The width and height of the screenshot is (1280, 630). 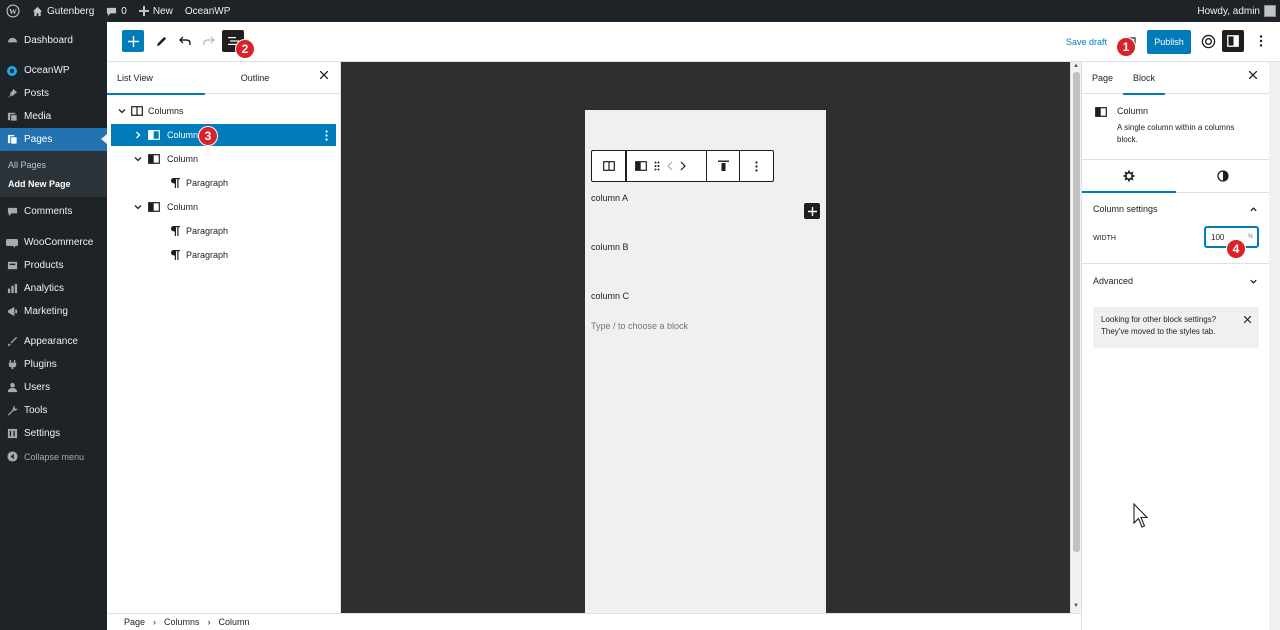 What do you see at coordinates (1176, 209) in the screenshot?
I see `column-settings-panel-toggle: Column settings` at bounding box center [1176, 209].